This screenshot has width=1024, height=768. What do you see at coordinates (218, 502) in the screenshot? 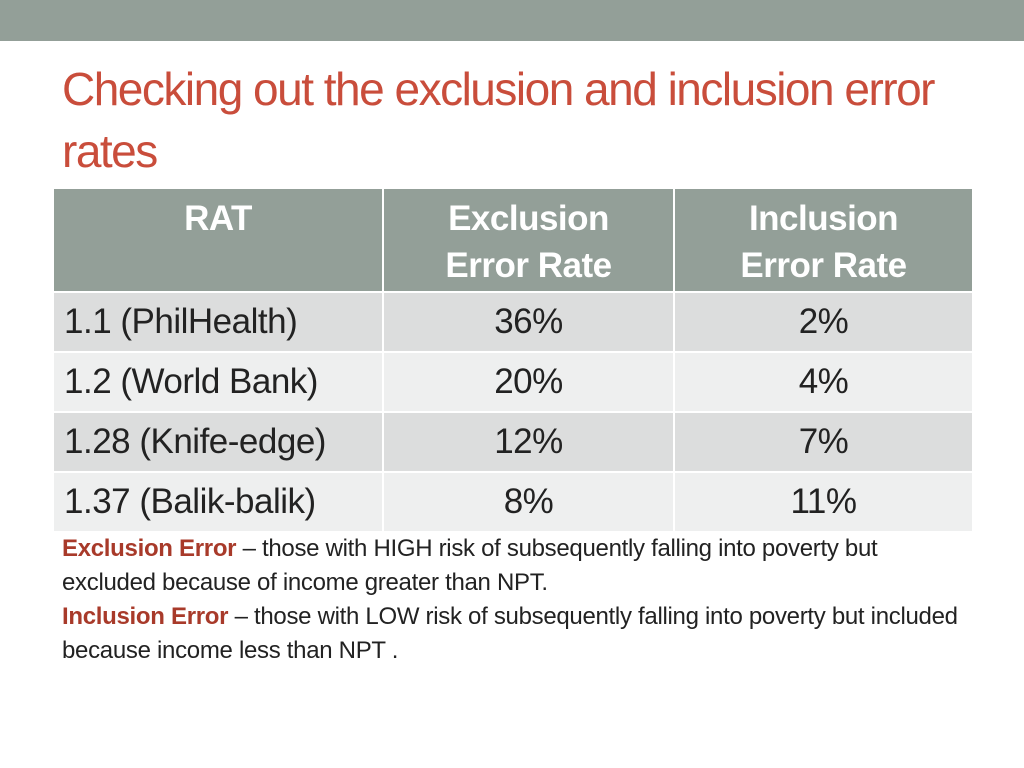
I see `cell-rat: 1.37 (Balik-balik)` at bounding box center [218, 502].